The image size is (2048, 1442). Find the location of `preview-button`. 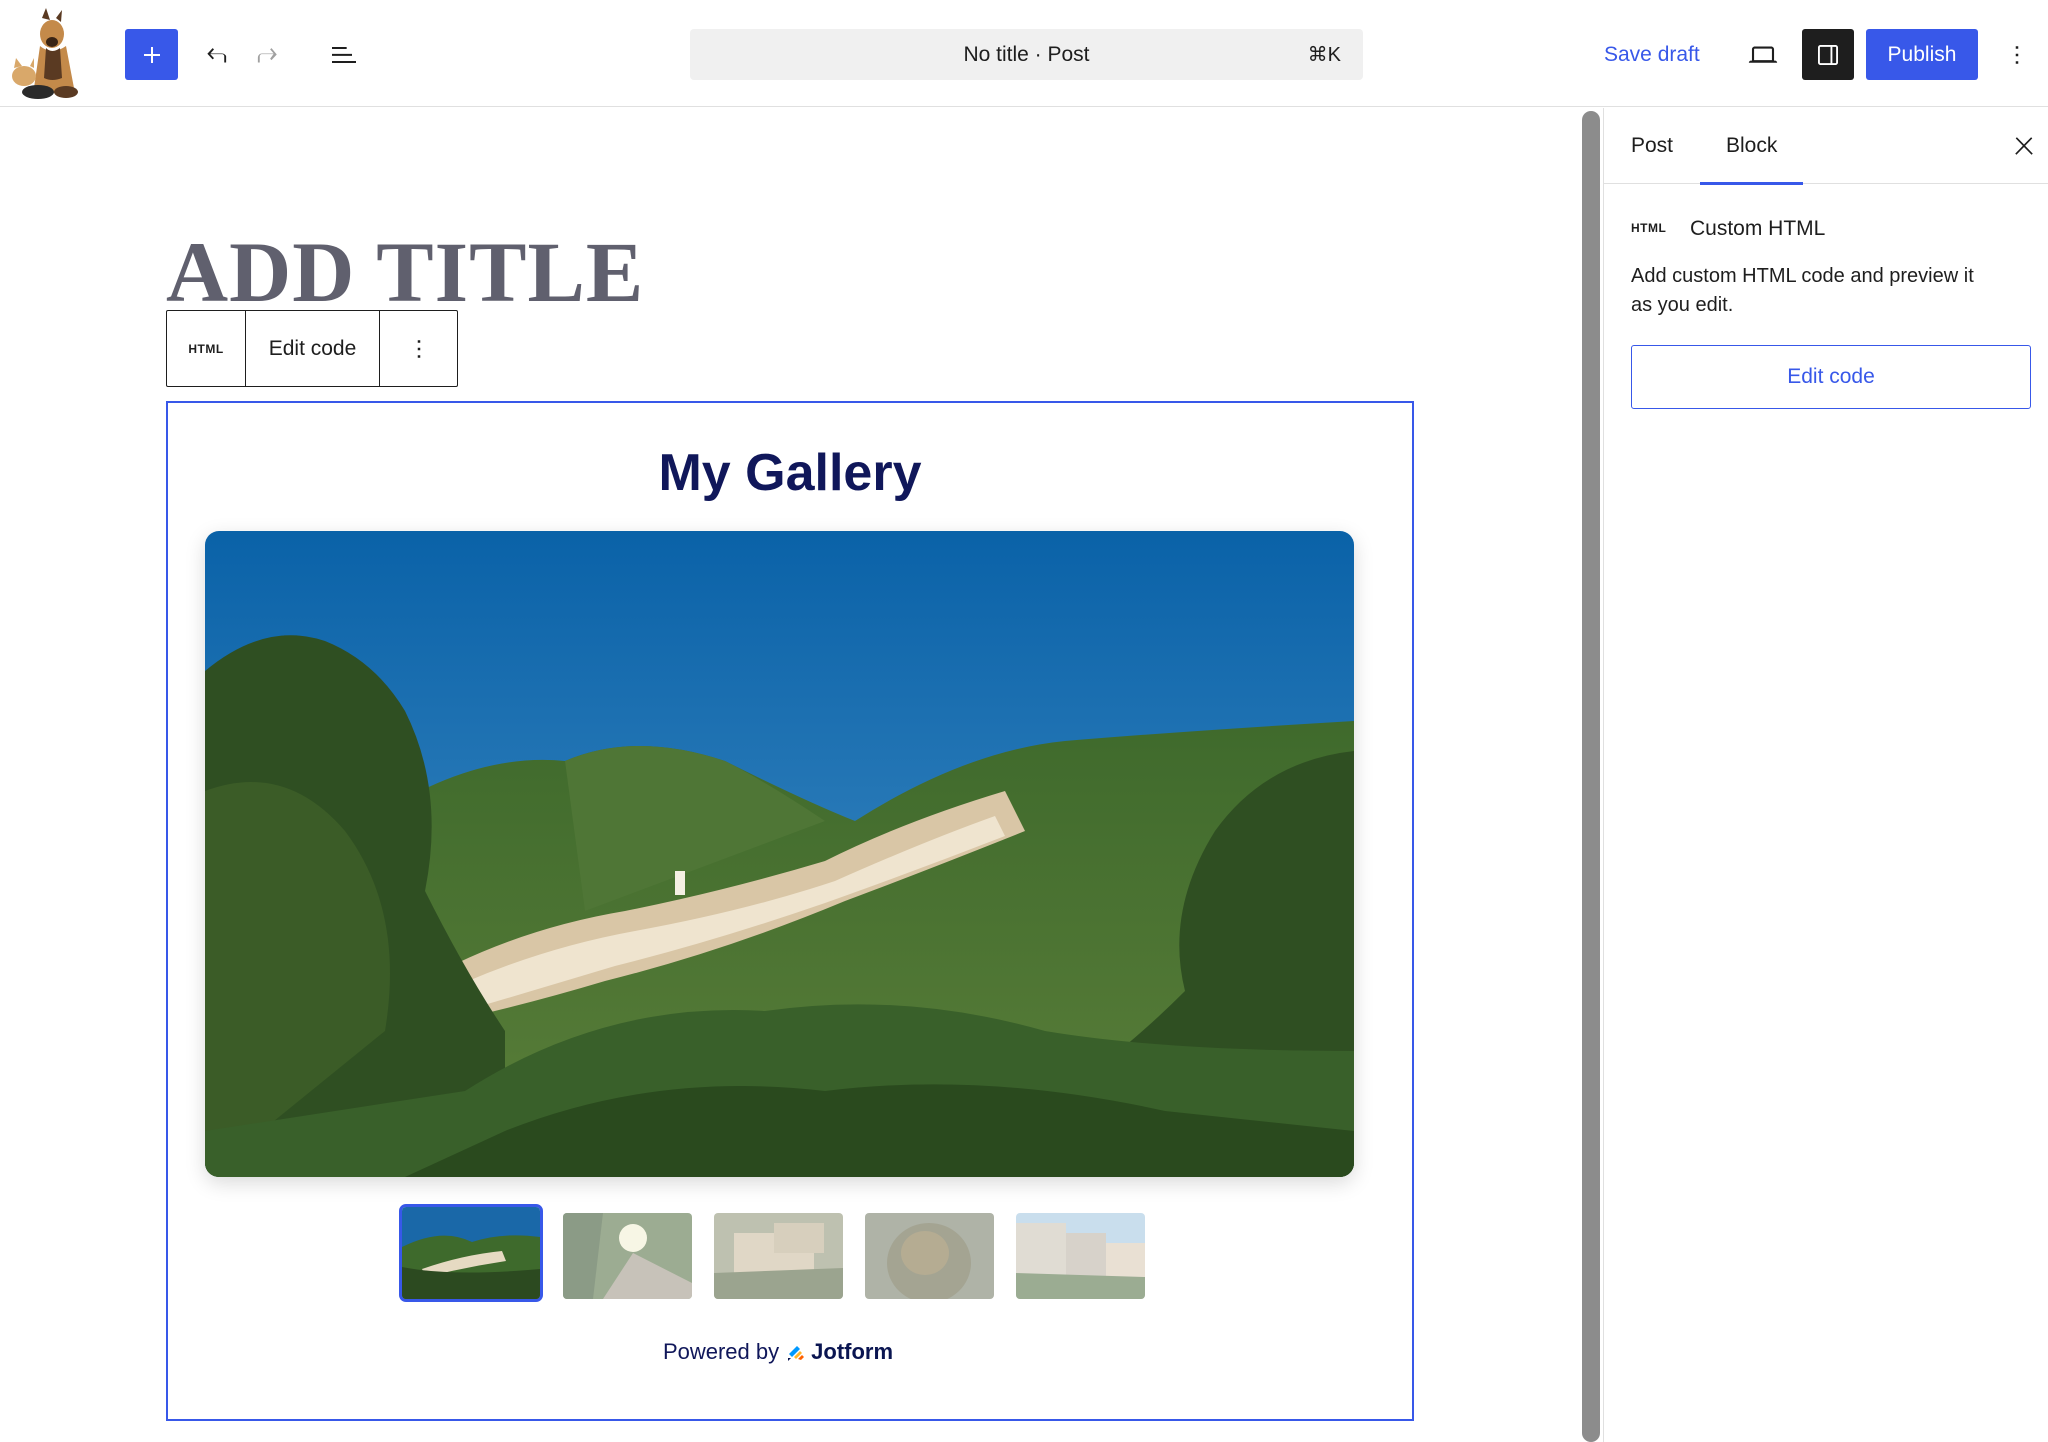

preview-button is located at coordinates (1763, 54).